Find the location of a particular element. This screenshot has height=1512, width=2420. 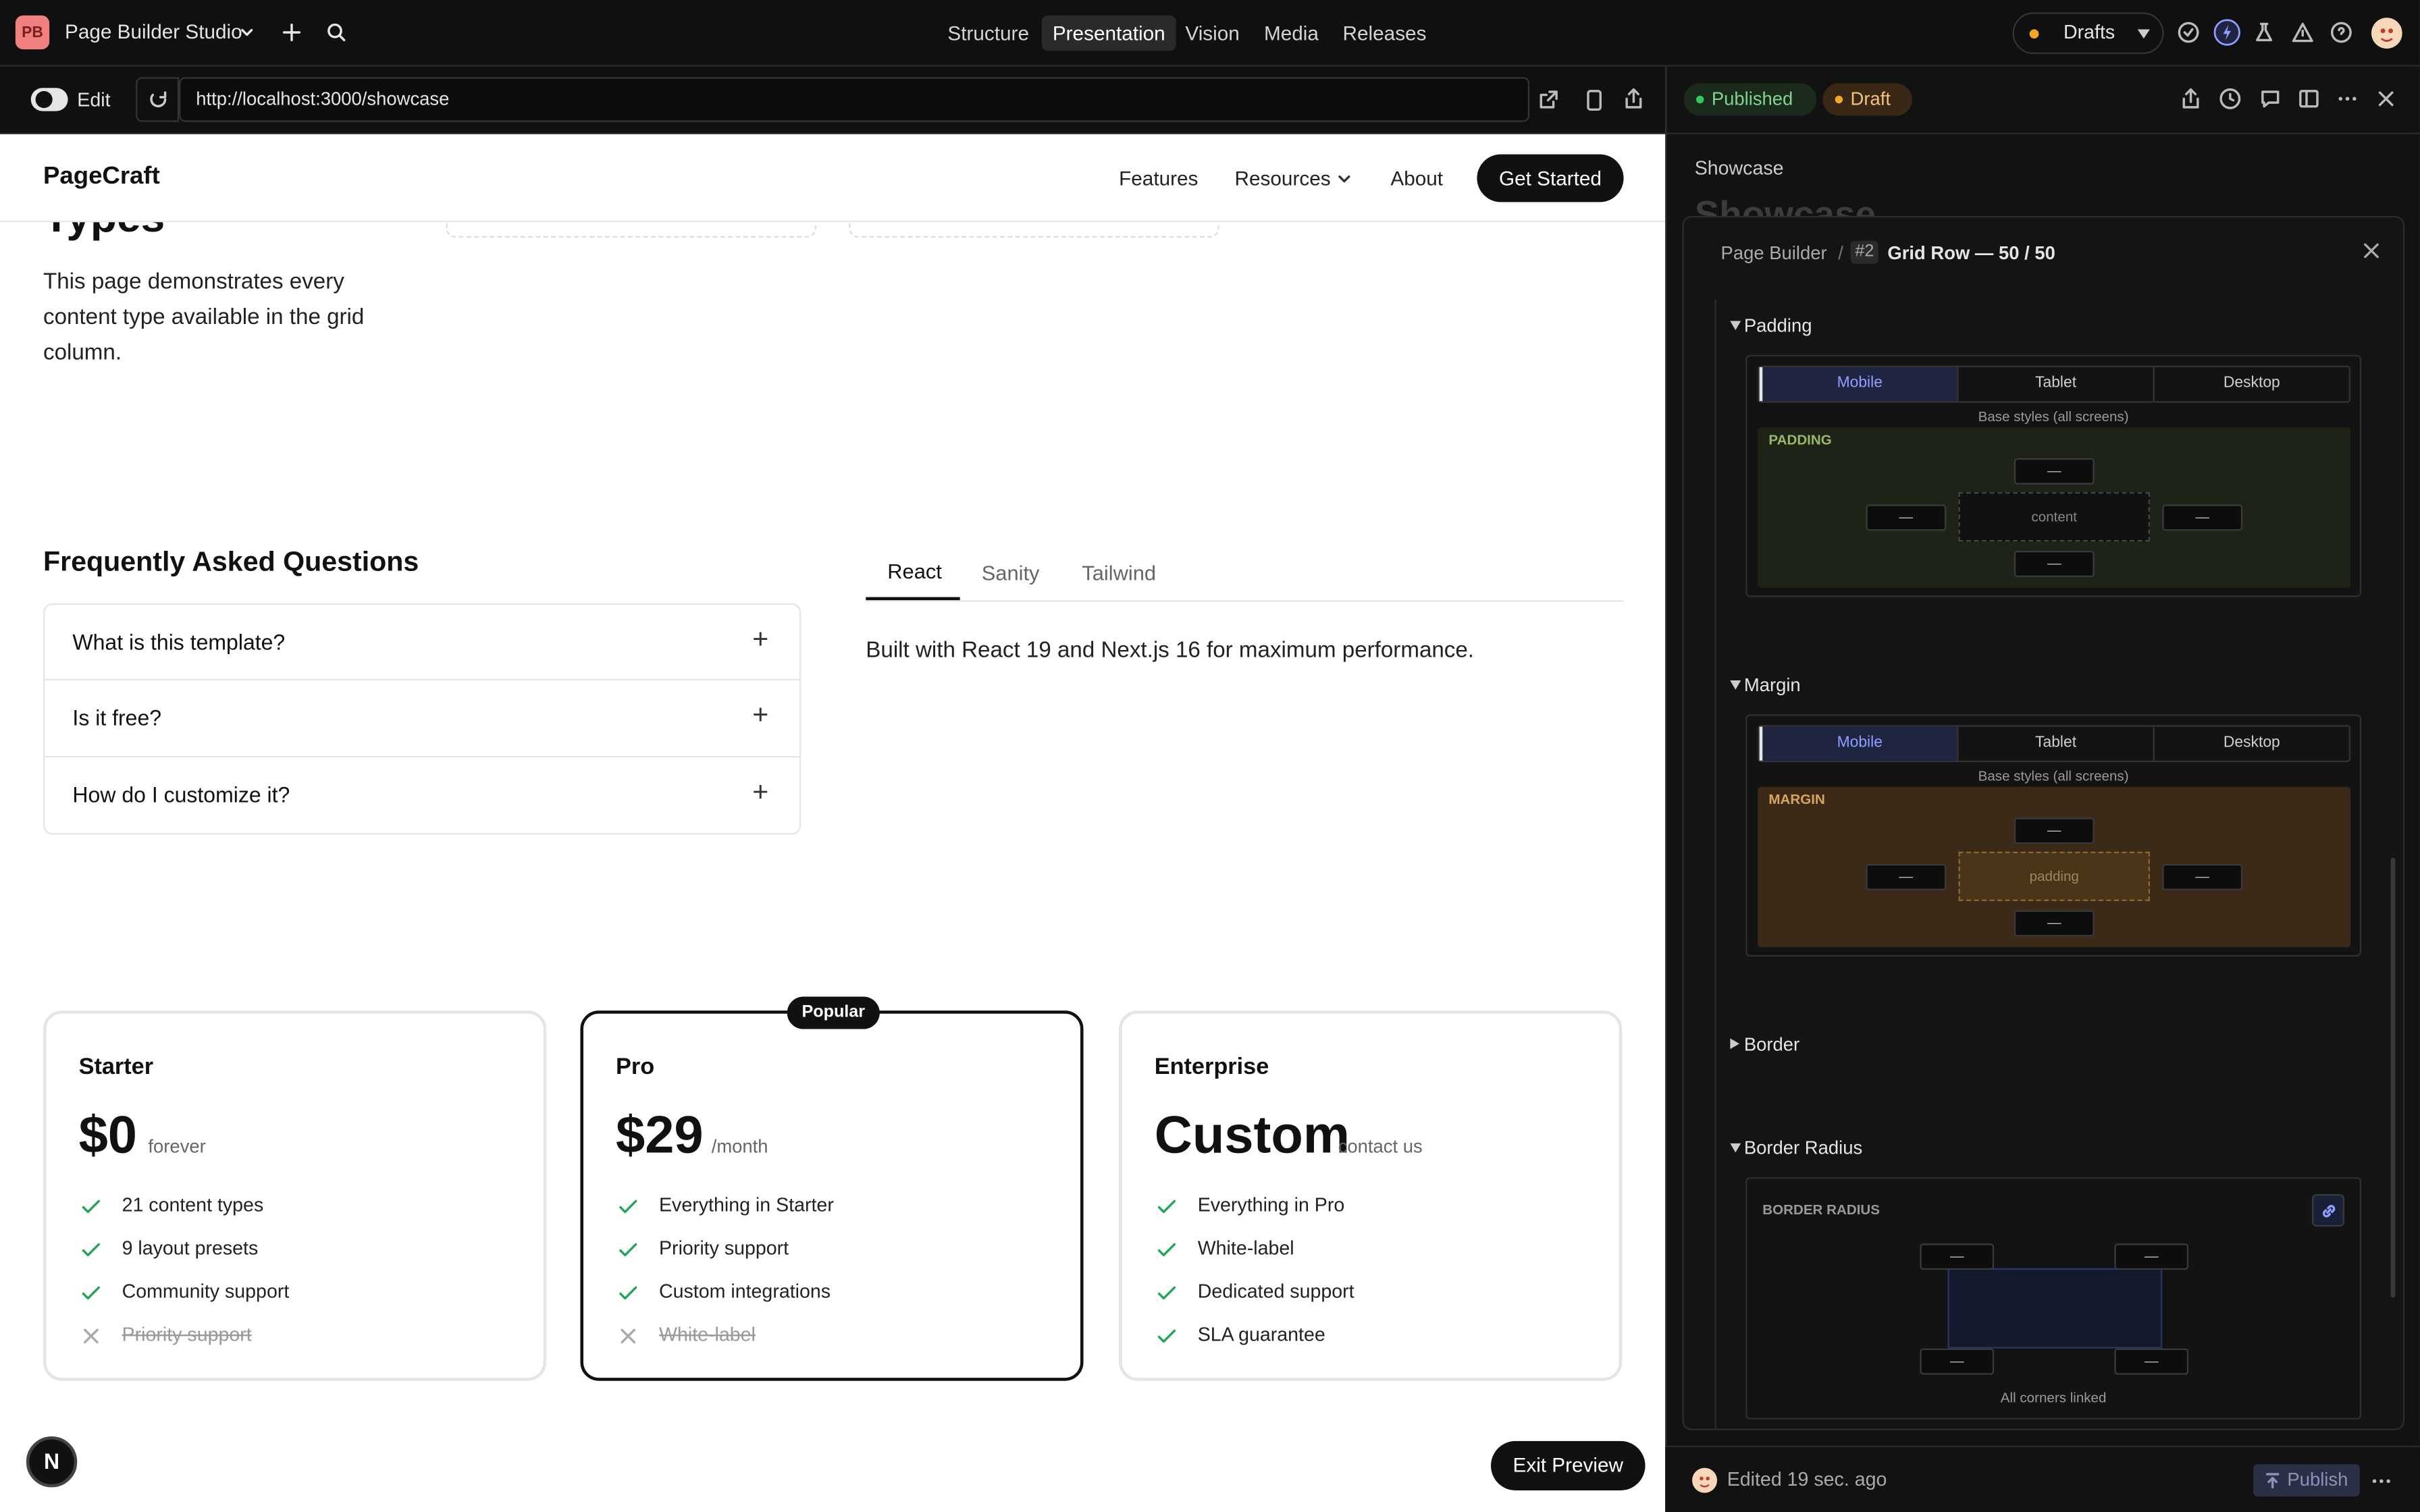

draft-dot is located at coordinates (1839, 99).